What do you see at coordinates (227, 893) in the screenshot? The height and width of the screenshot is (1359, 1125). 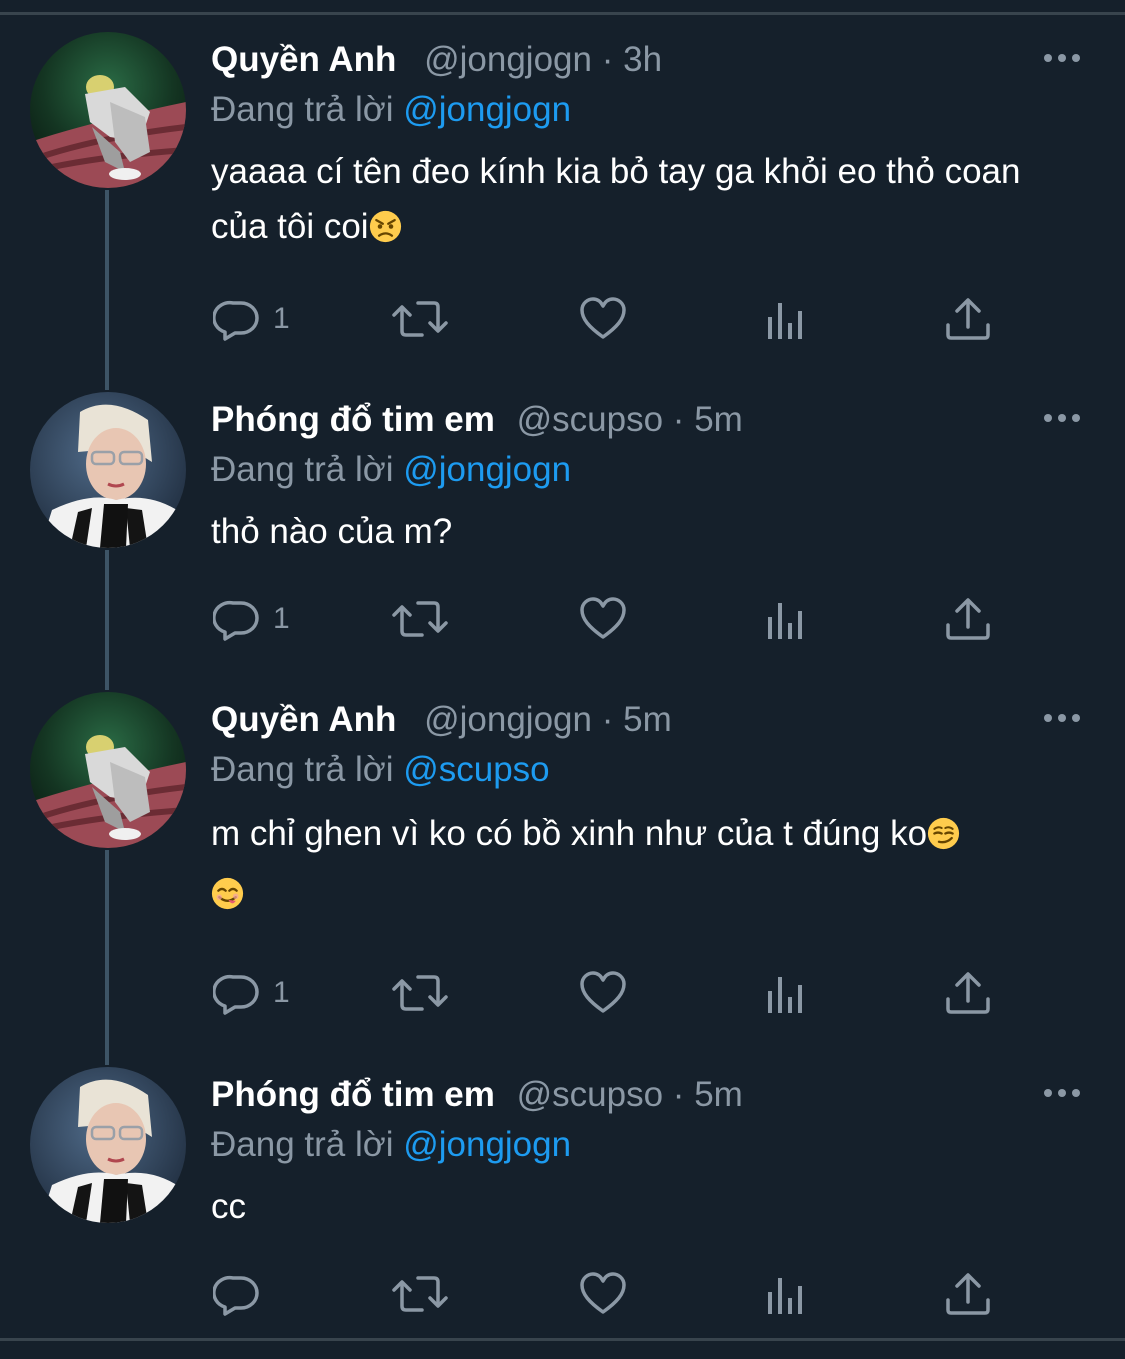 I see `yum-face-emoji` at bounding box center [227, 893].